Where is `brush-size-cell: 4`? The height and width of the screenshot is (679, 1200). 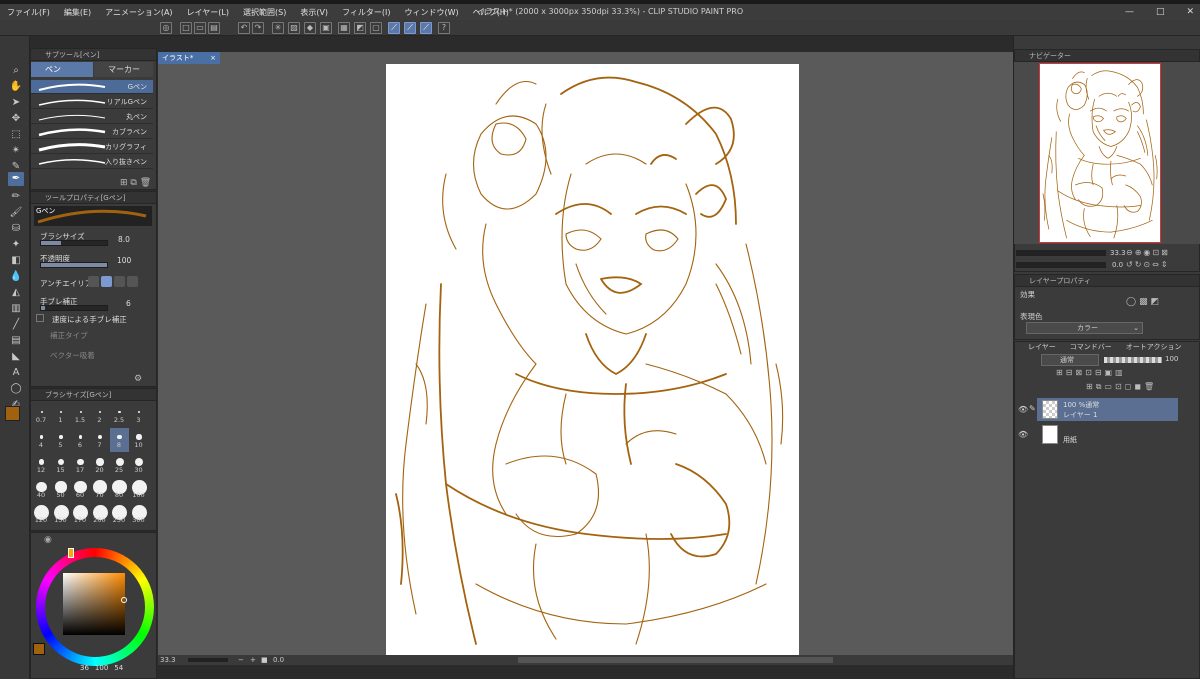 brush-size-cell: 4 is located at coordinates (41, 440).